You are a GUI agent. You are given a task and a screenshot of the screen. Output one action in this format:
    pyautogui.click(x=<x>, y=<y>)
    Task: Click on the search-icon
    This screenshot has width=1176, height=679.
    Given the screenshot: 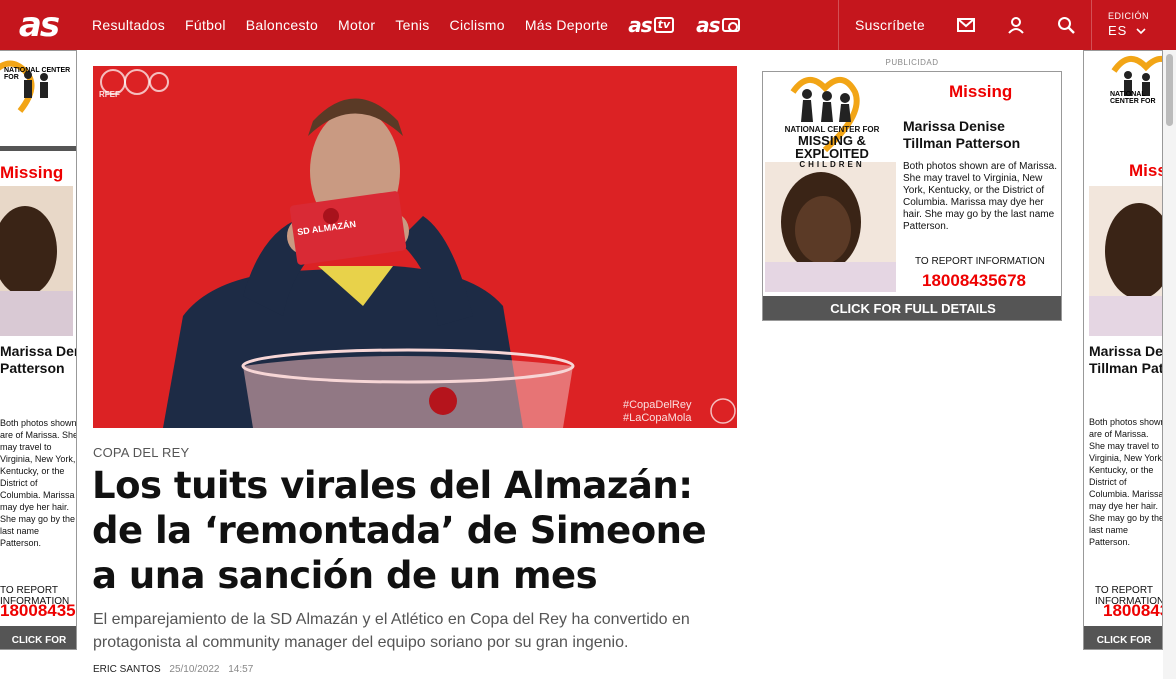 What is the action you would take?
    pyautogui.click(x=1066, y=25)
    